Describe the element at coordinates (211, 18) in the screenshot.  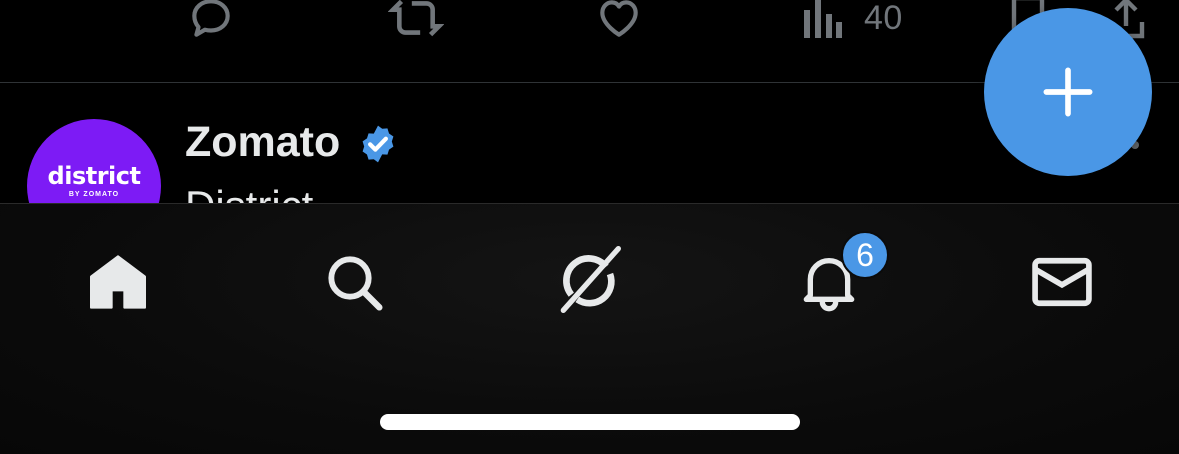
I see `reply-icon` at that location.